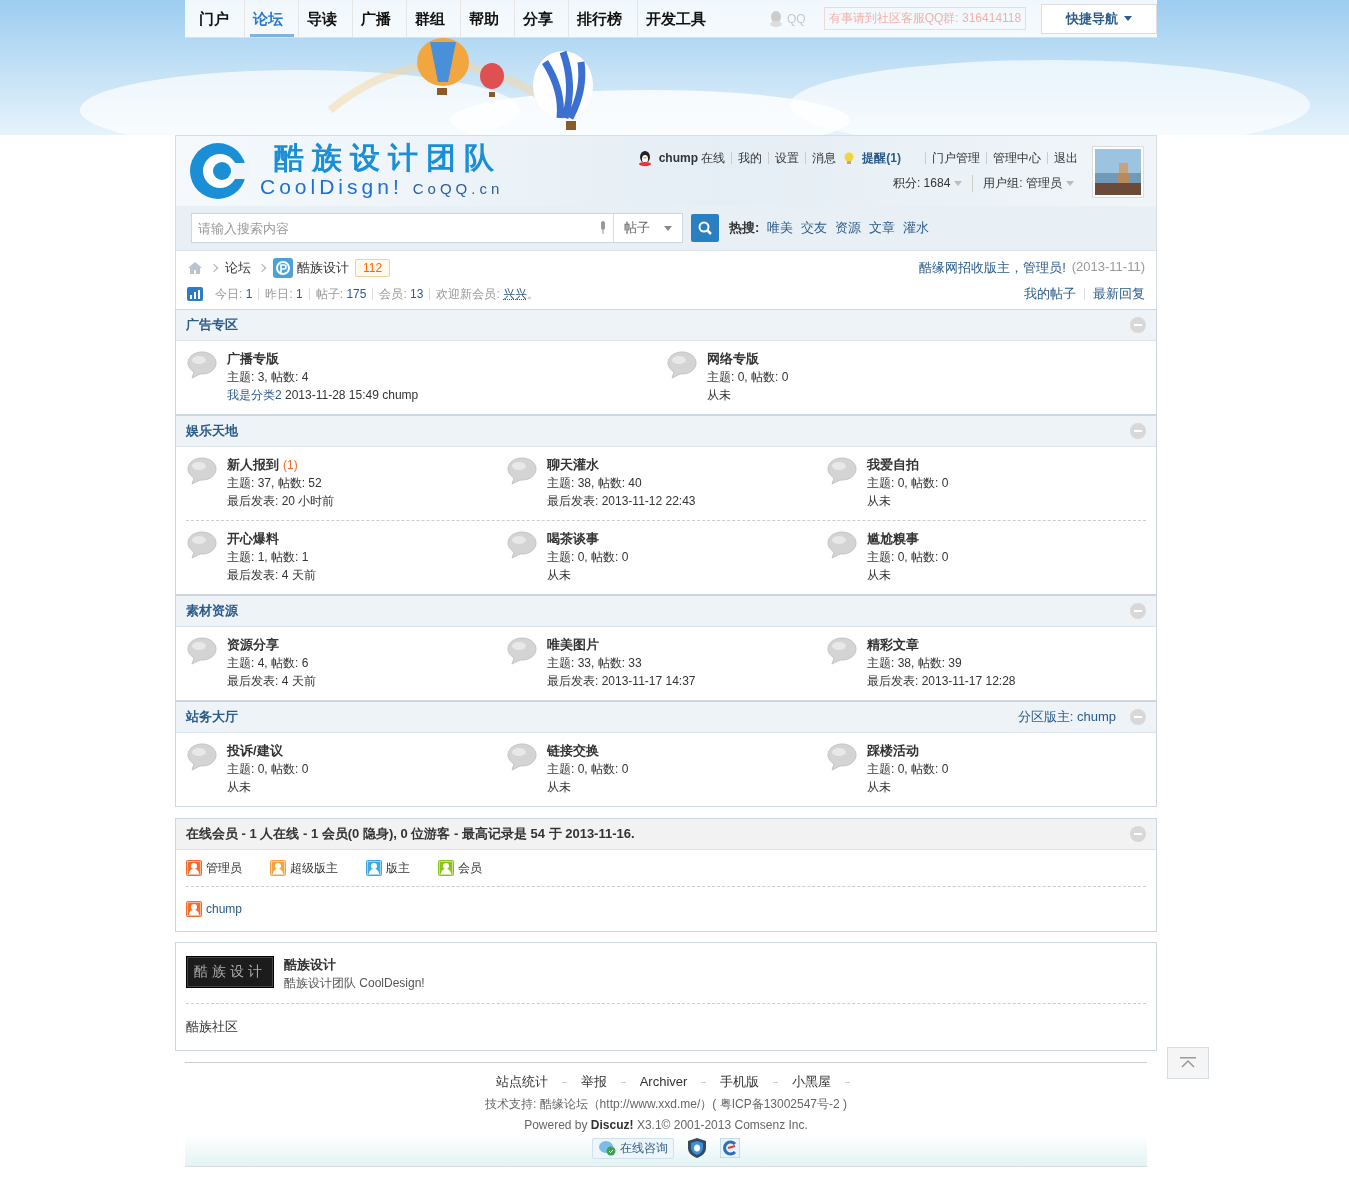 The width and height of the screenshot is (1349, 1179). Describe the element at coordinates (331, 187) in the screenshot. I see `logo-subtitle: CoolDisgn!` at that location.